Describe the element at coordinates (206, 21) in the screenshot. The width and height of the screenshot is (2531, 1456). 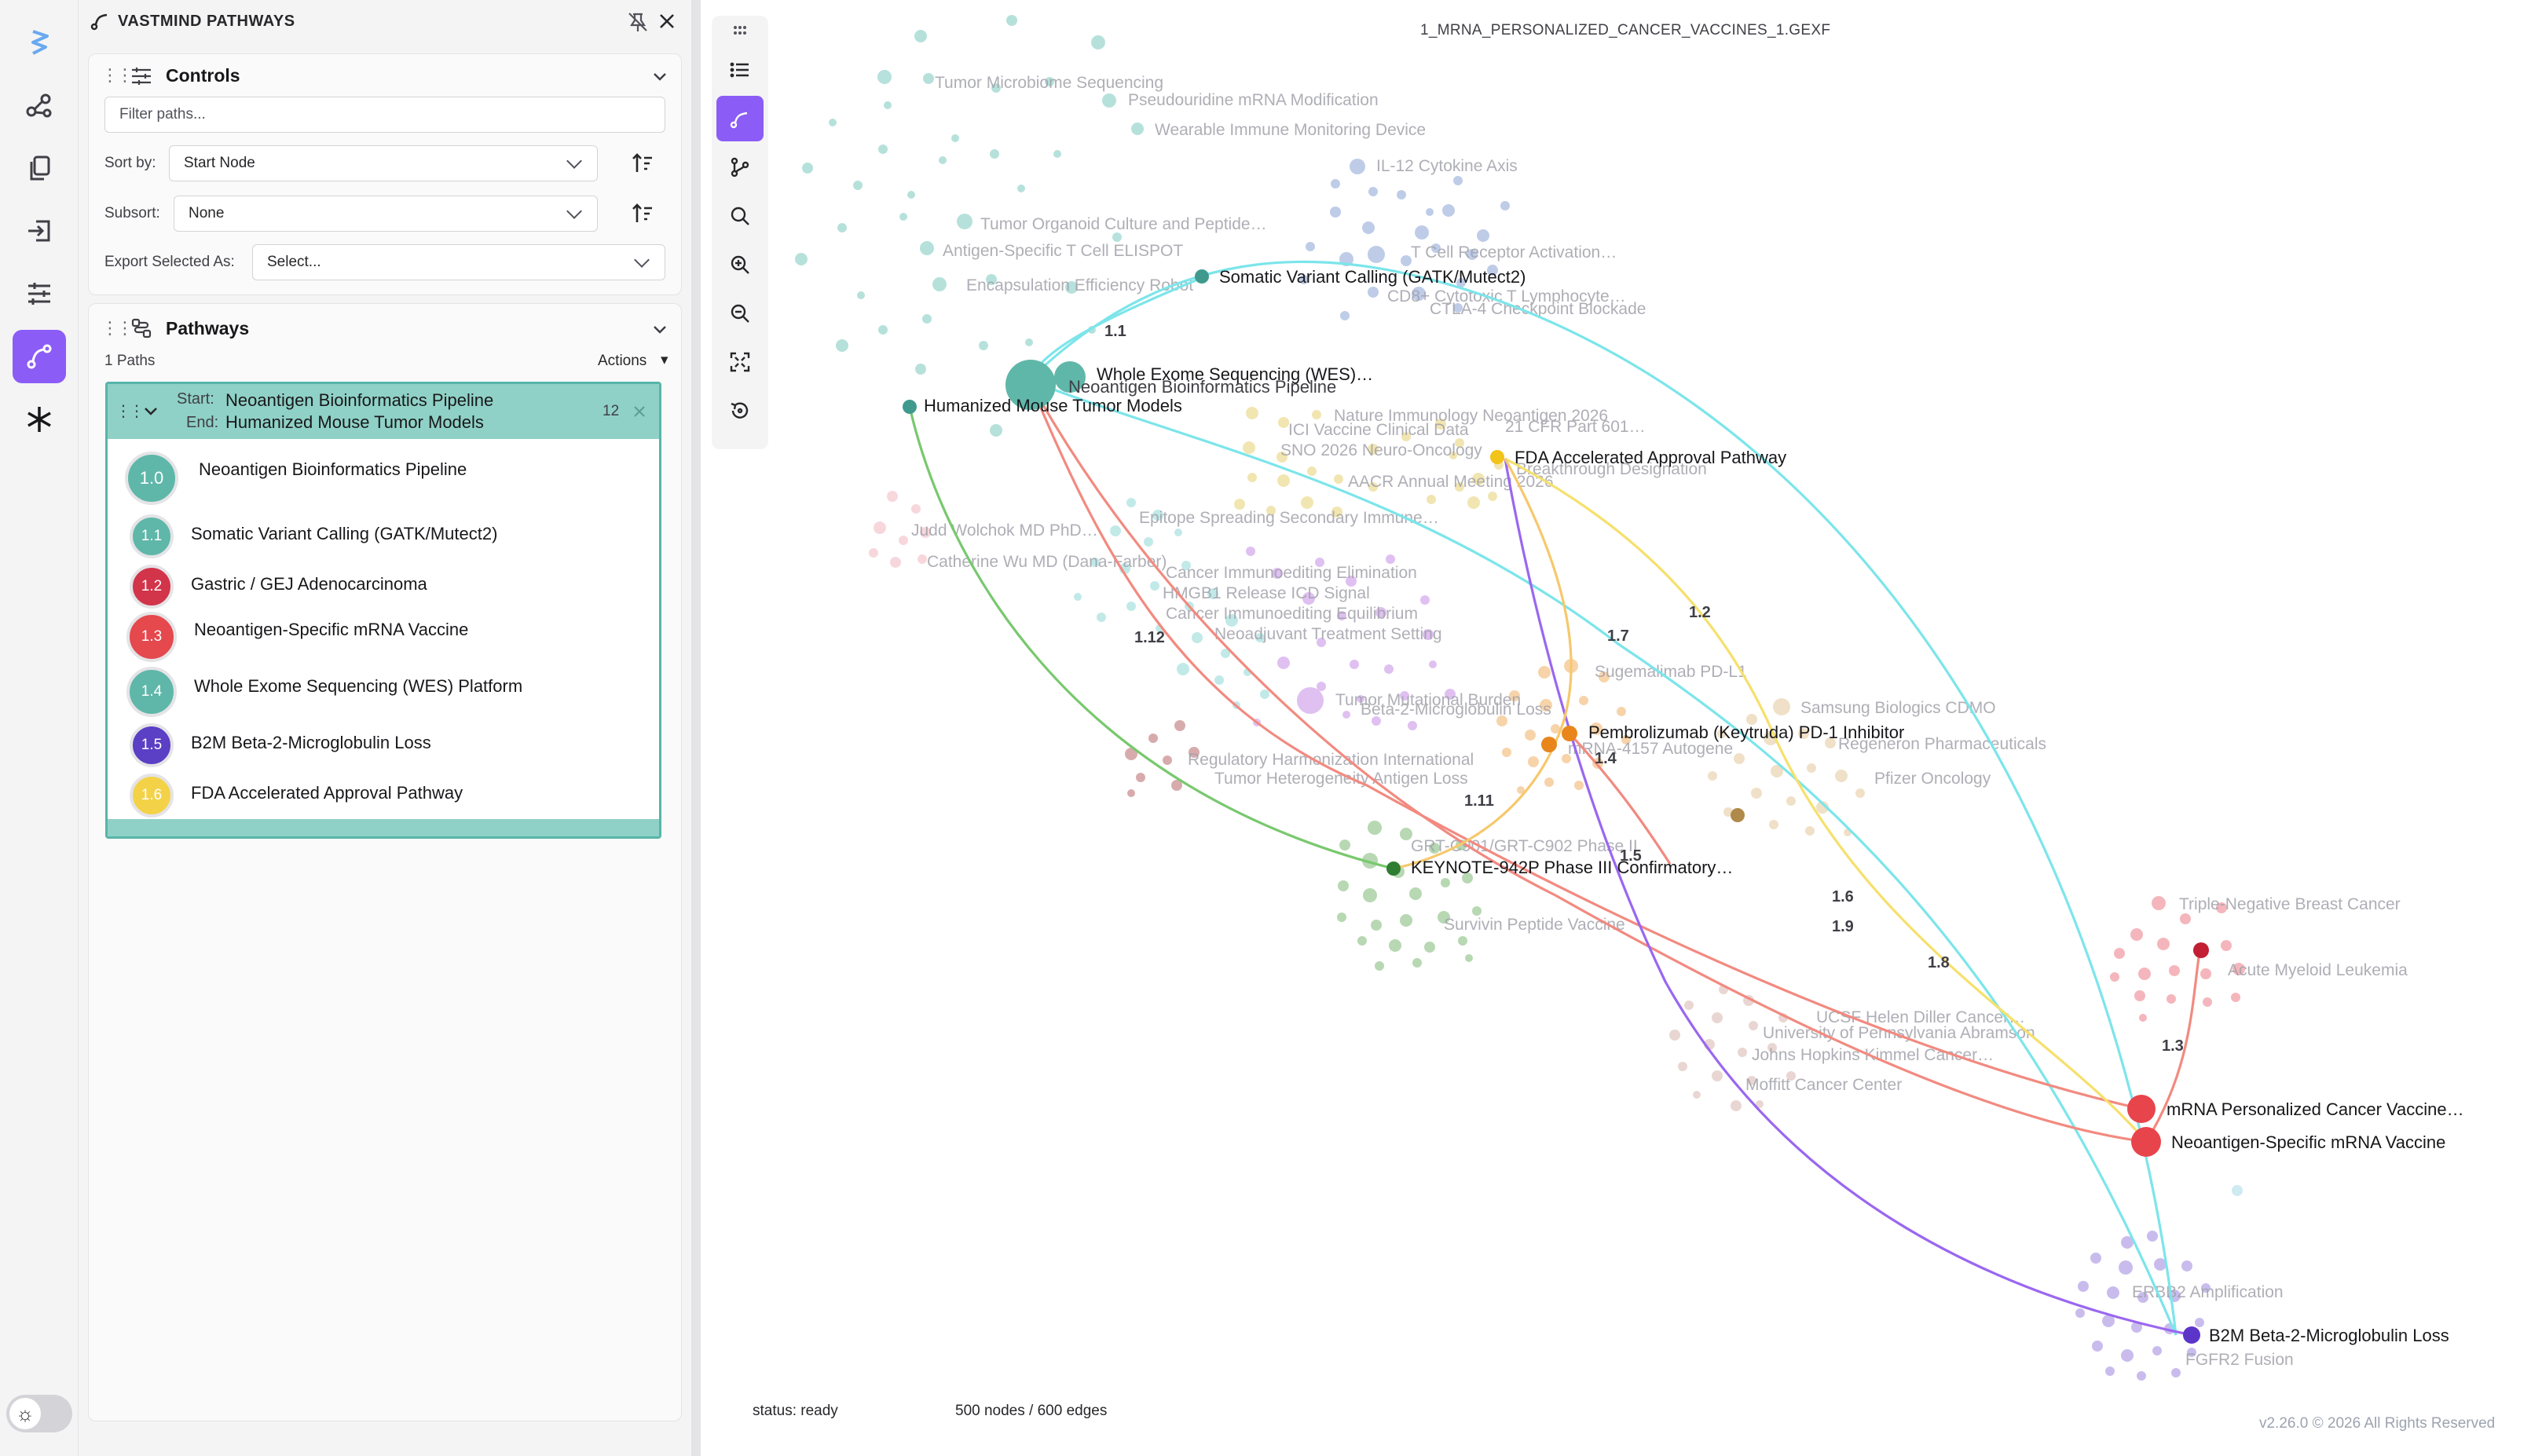
I see `panel-title: VASTMIND PATHWAYS` at that location.